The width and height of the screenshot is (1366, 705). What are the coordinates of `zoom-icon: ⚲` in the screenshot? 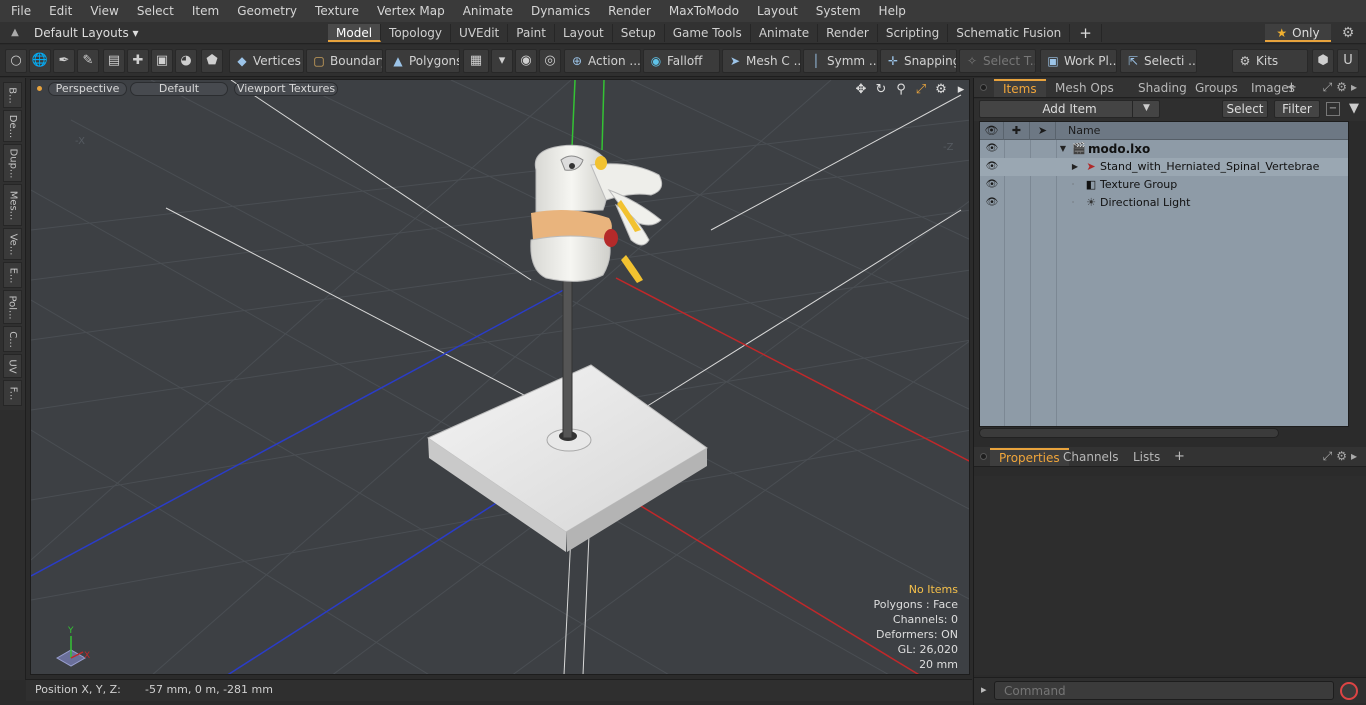 It's located at (901, 90).